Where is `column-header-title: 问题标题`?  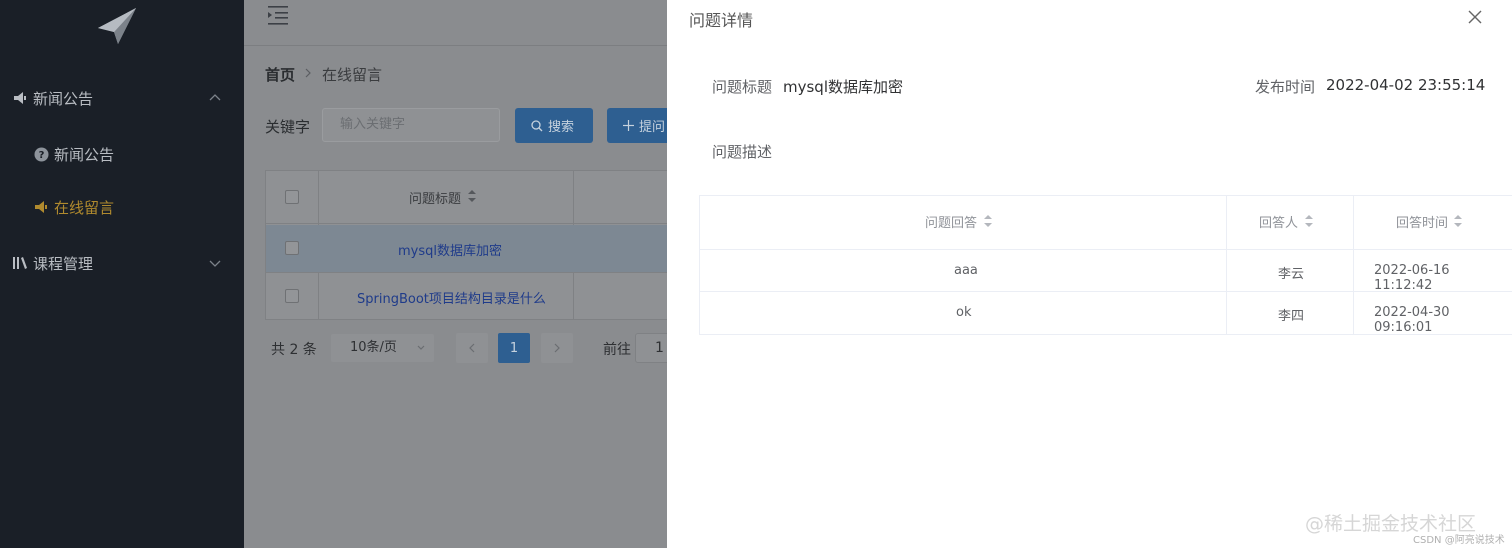
column-header-title: 问题标题 is located at coordinates (435, 197).